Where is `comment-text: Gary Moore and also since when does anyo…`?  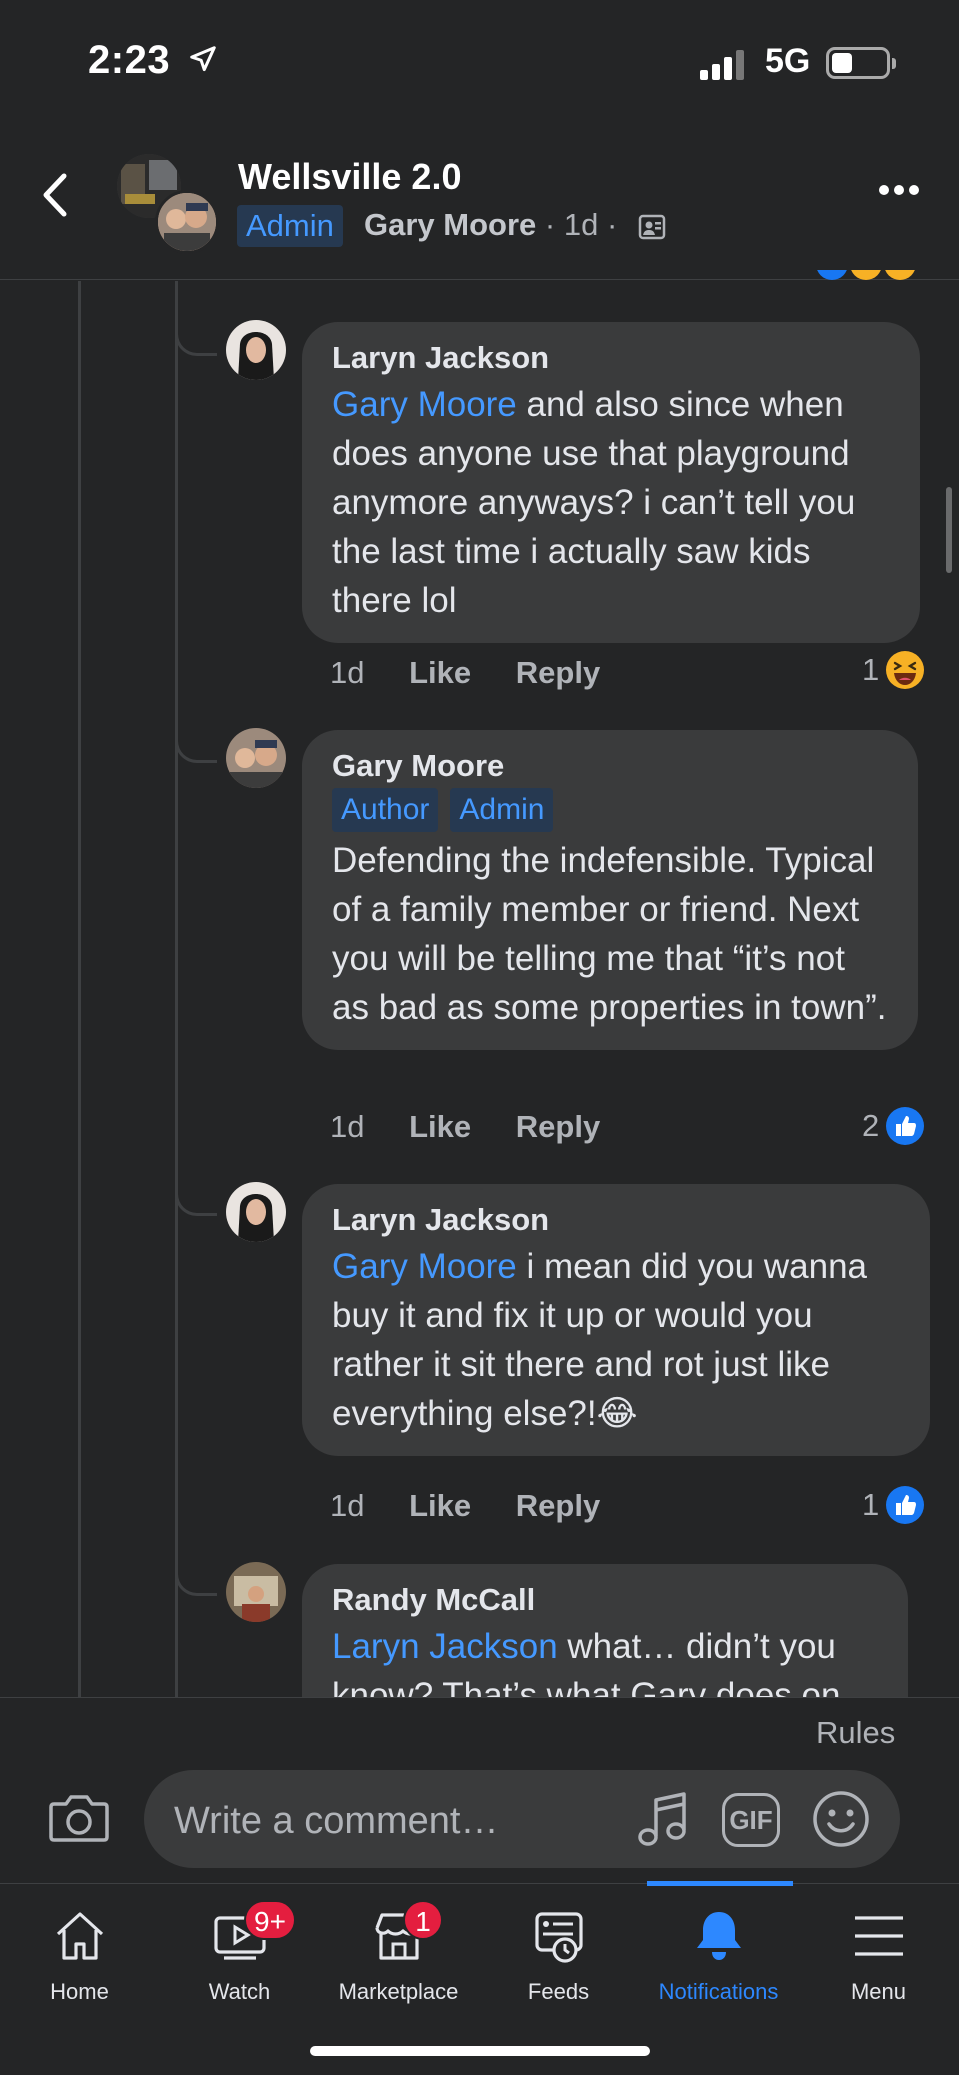
comment-text: Gary Moore and also since when does anyo… is located at coordinates (611, 502).